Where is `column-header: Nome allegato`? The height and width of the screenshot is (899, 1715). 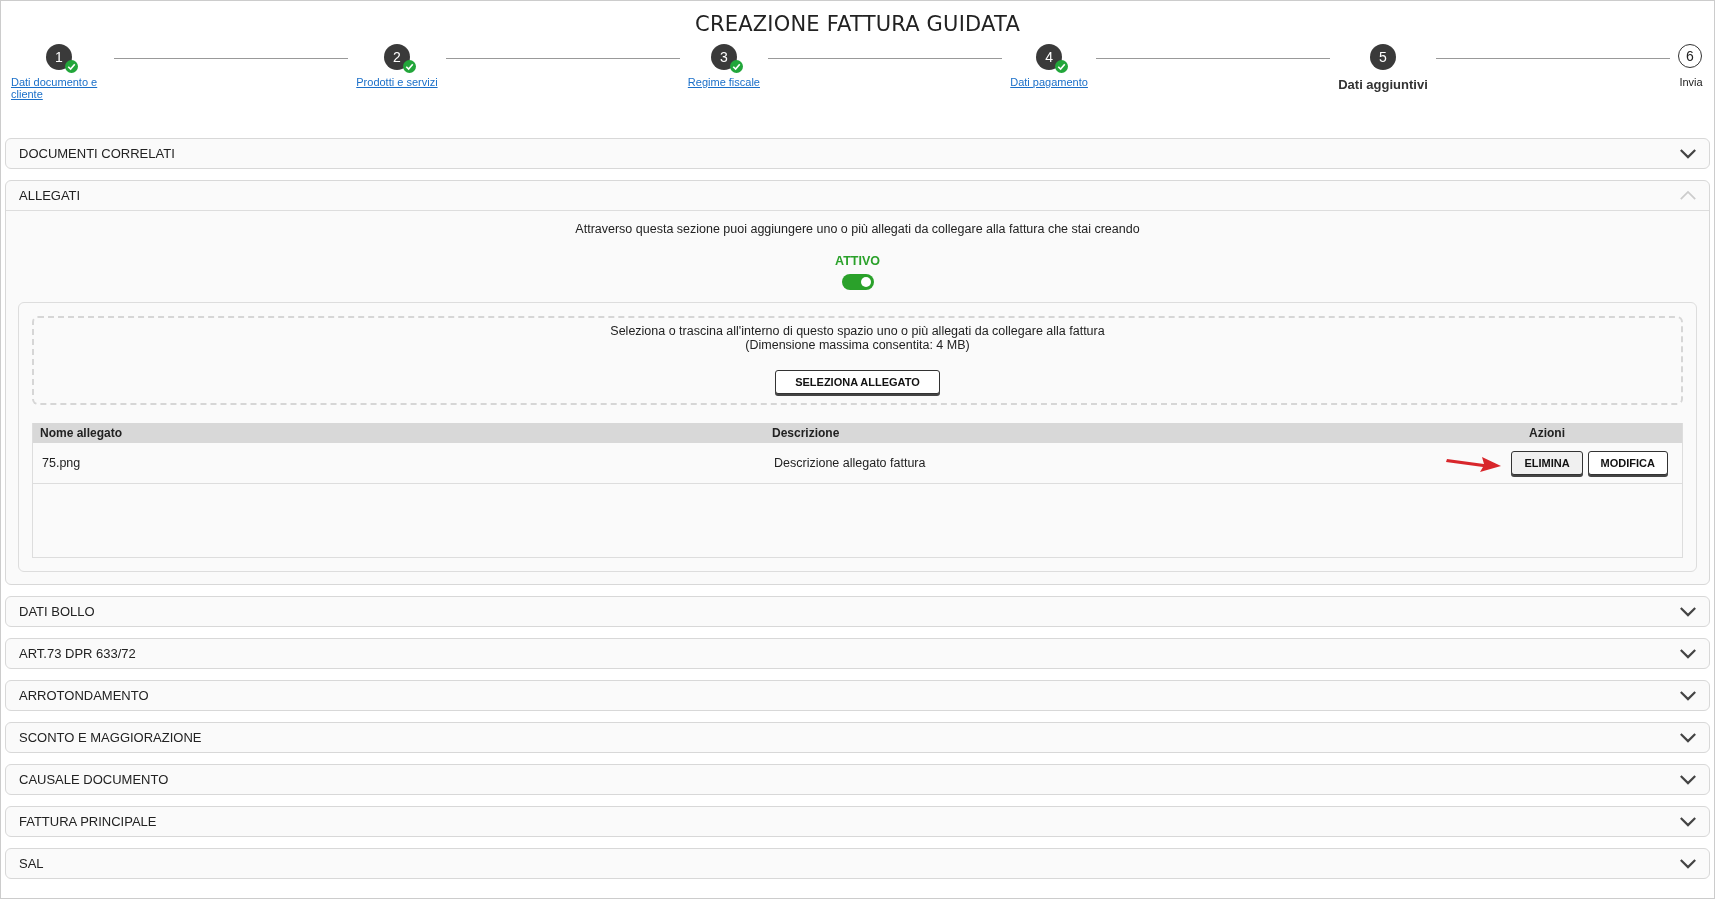 column-header: Nome allegato is located at coordinates (81, 433).